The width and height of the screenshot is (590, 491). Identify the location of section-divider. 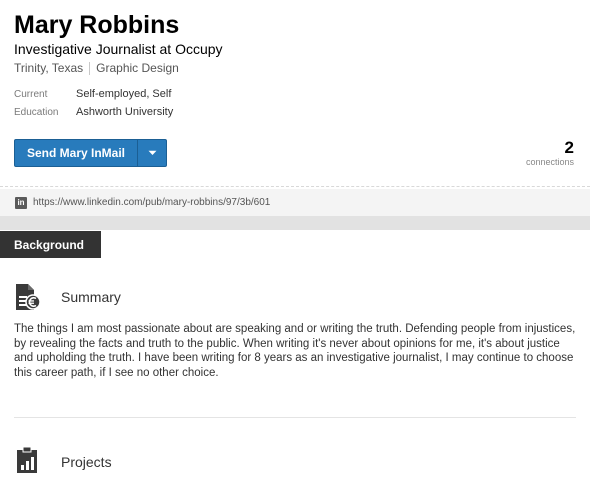
(295, 417).